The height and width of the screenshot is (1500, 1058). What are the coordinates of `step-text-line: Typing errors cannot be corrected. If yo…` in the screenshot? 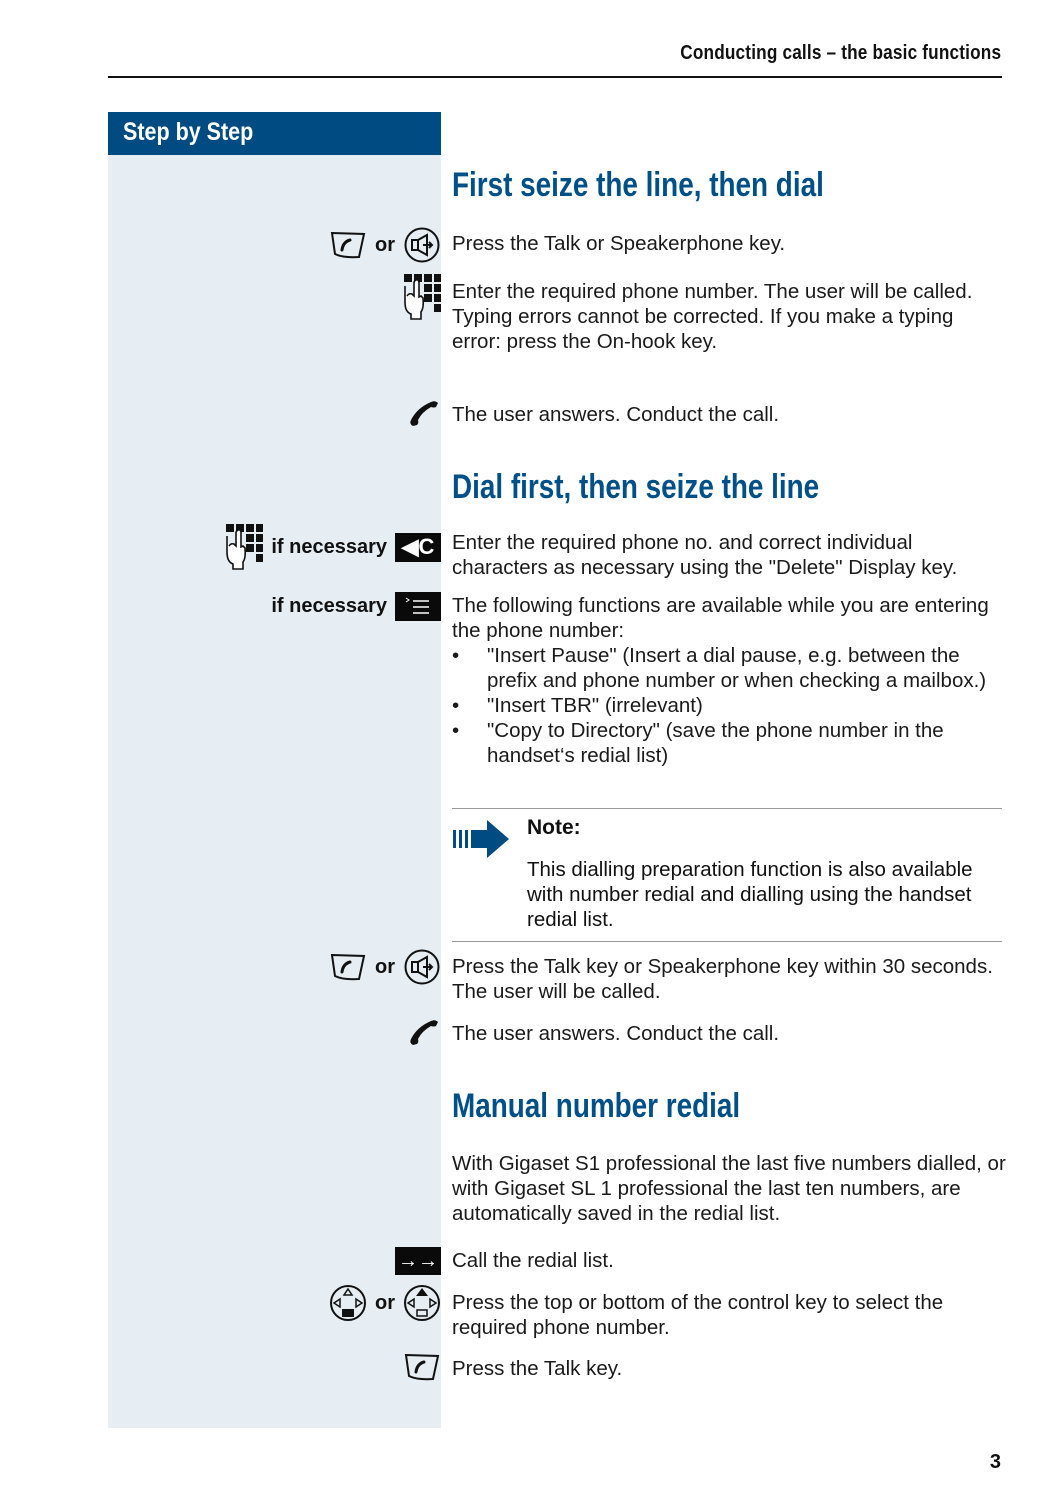 It's located at (703, 329).